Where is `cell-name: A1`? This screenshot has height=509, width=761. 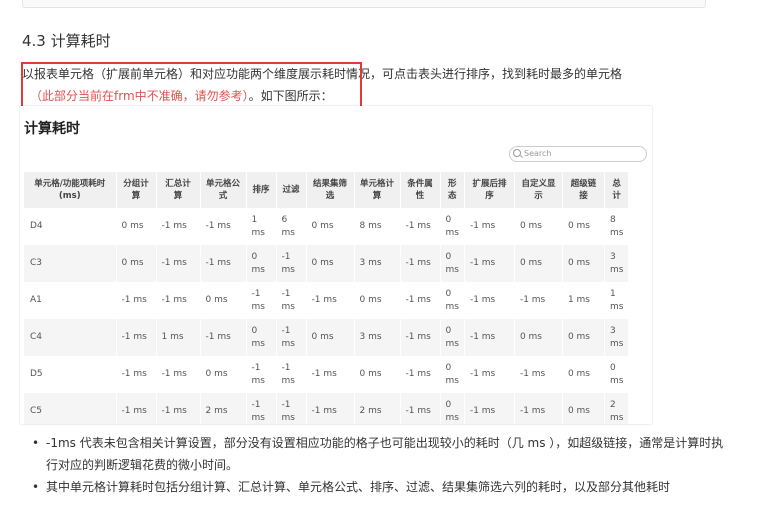 cell-name: A1 is located at coordinates (70, 300).